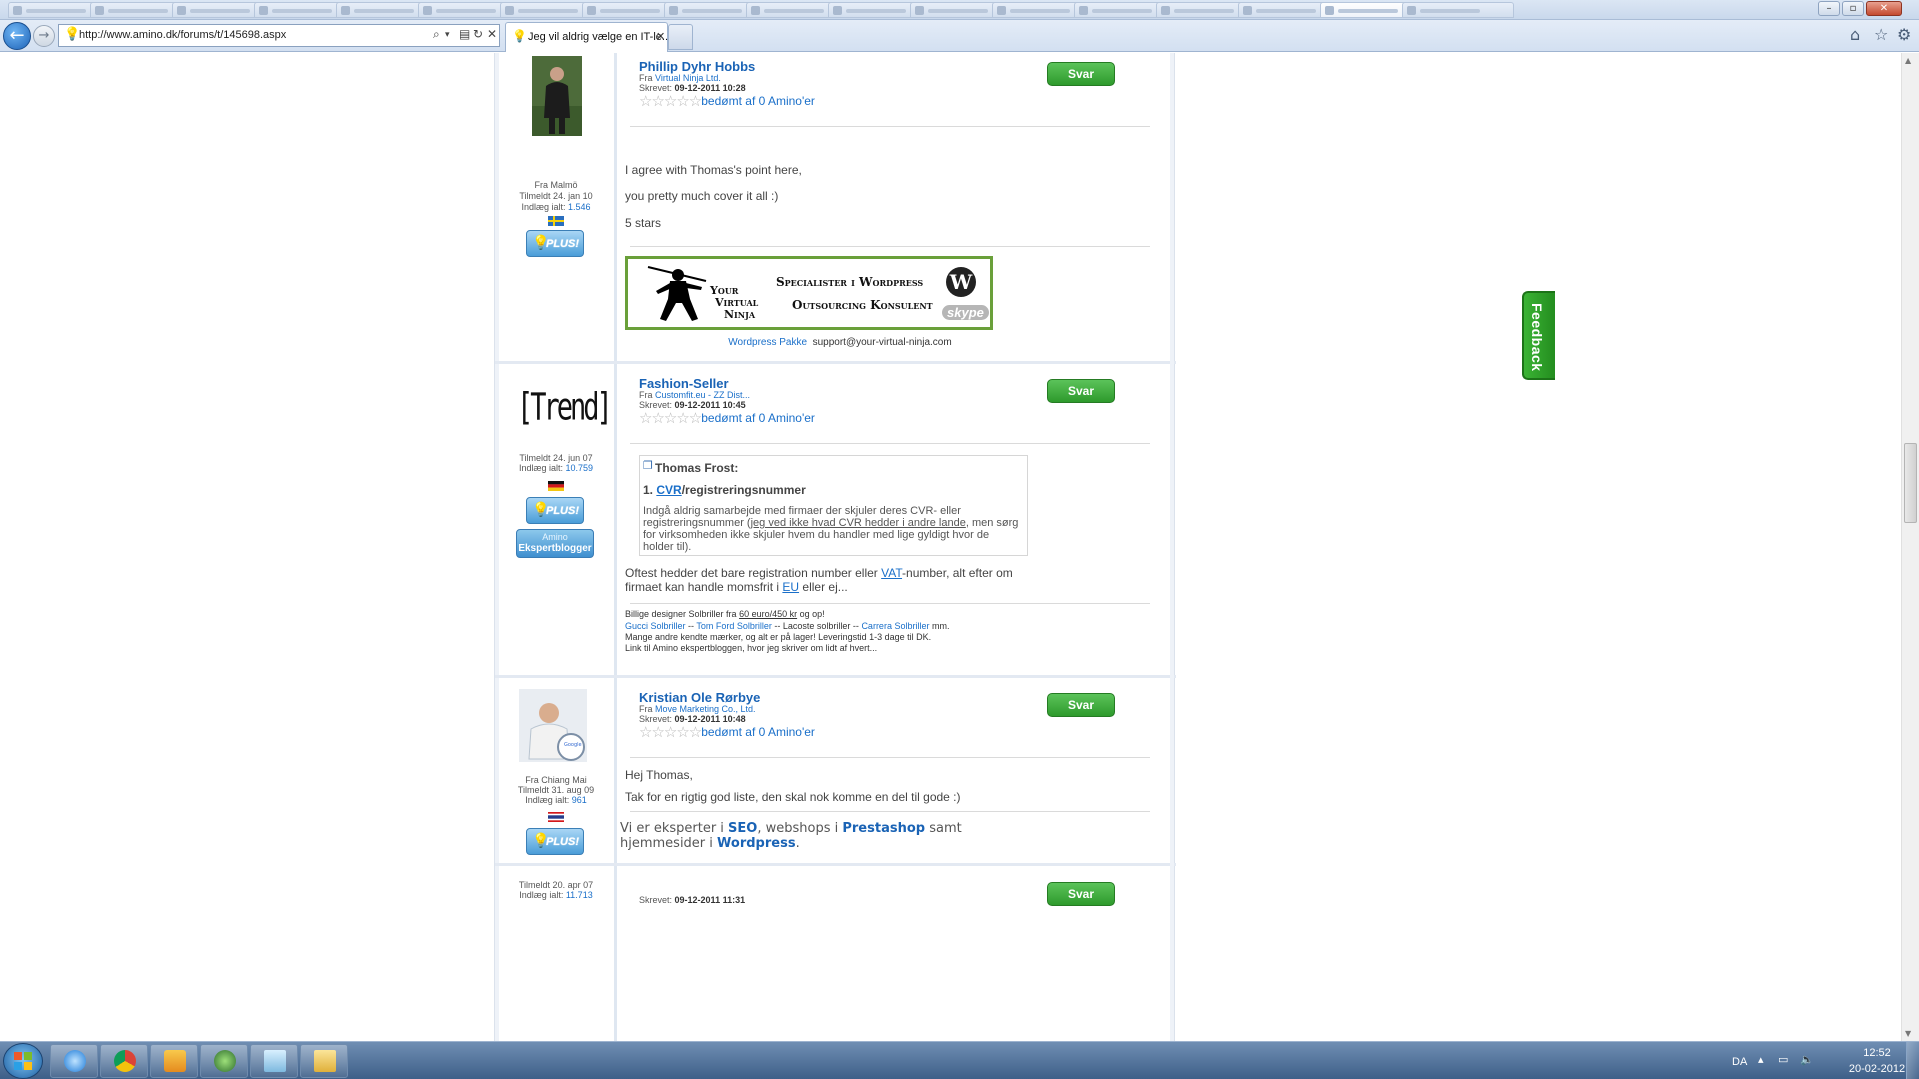 Image resolution: width=1919 pixels, height=1079 pixels. I want to click on dropdown-icon: ▾, so click(447, 35).